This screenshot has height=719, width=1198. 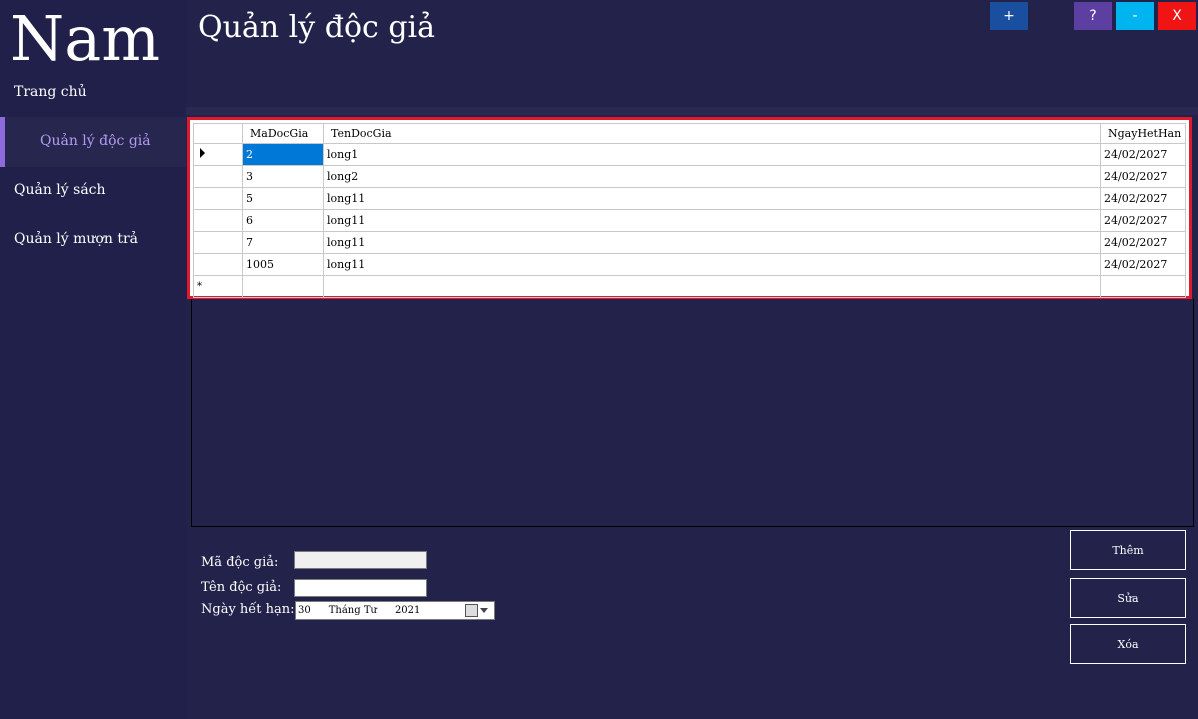 I want to click on sidebar-item-label: Quản lý sách, so click(x=60, y=190).